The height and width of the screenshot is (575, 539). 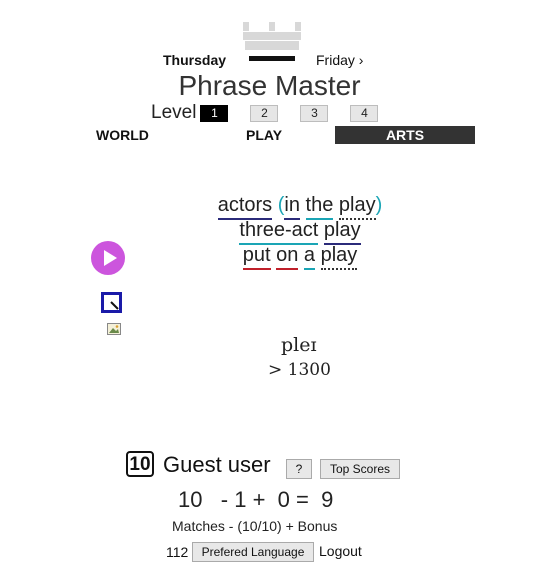 I want to click on phrase-word: actors, so click(x=245, y=207).